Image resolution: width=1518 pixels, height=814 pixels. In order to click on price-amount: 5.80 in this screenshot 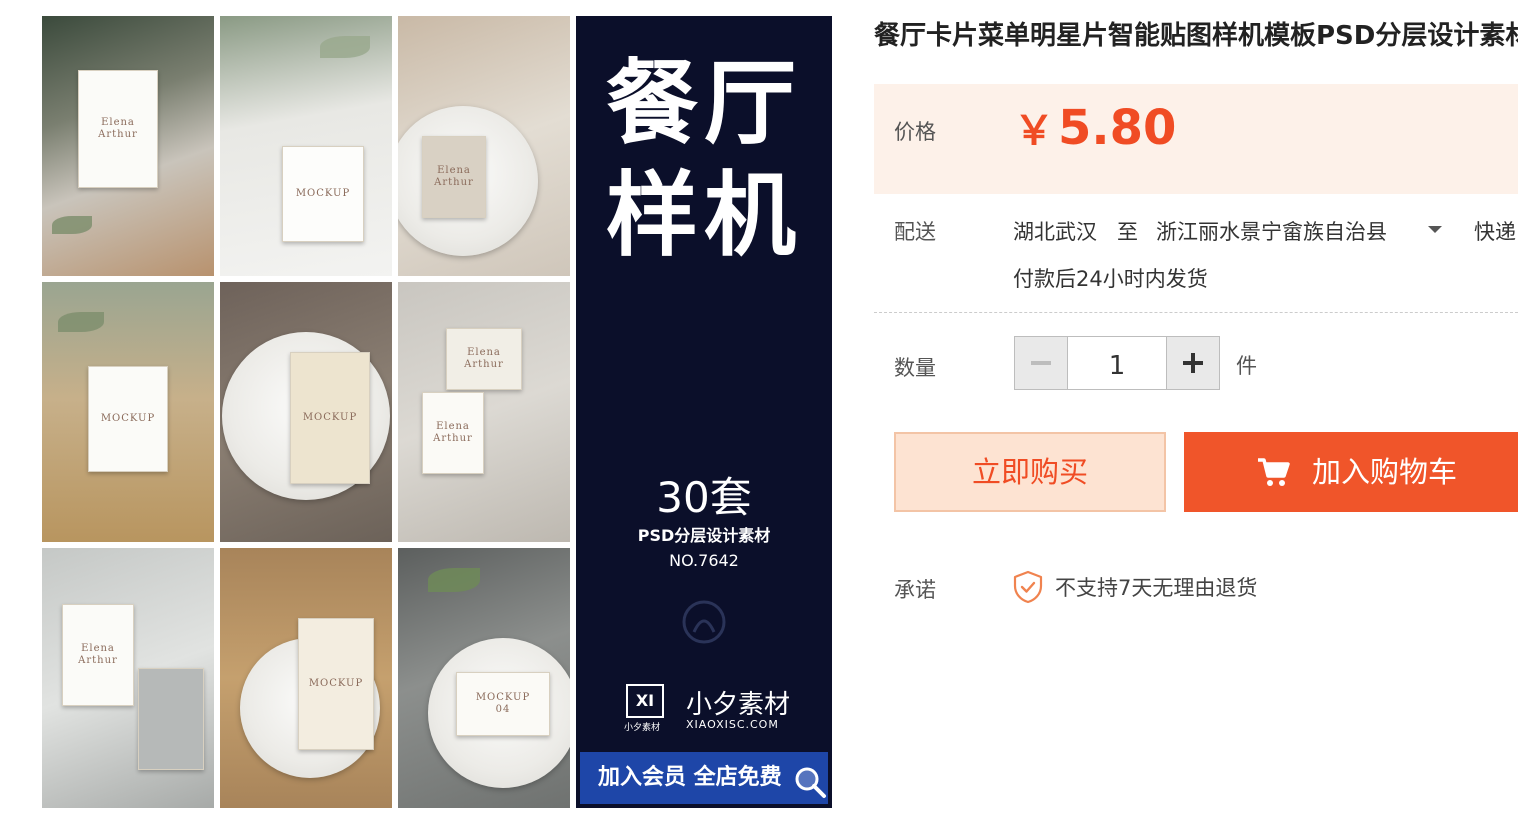, I will do `click(1117, 128)`.